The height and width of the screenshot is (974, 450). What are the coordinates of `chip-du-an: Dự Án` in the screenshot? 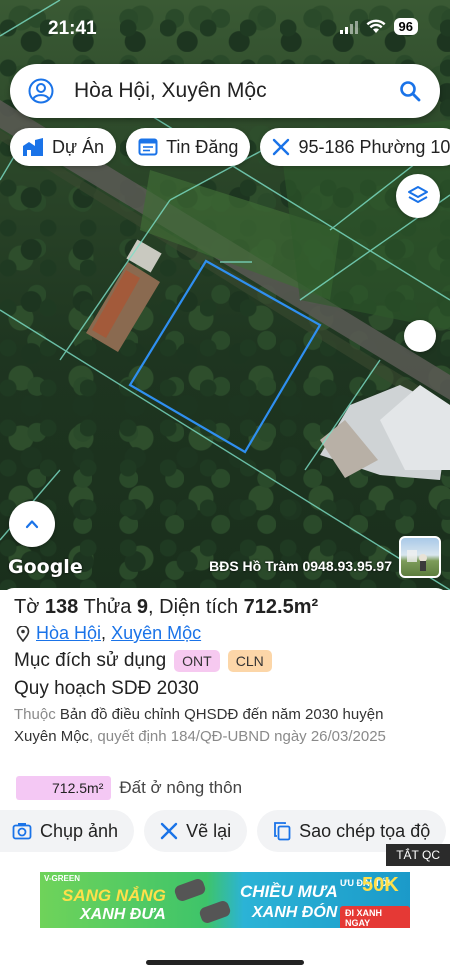 It's located at (63, 147).